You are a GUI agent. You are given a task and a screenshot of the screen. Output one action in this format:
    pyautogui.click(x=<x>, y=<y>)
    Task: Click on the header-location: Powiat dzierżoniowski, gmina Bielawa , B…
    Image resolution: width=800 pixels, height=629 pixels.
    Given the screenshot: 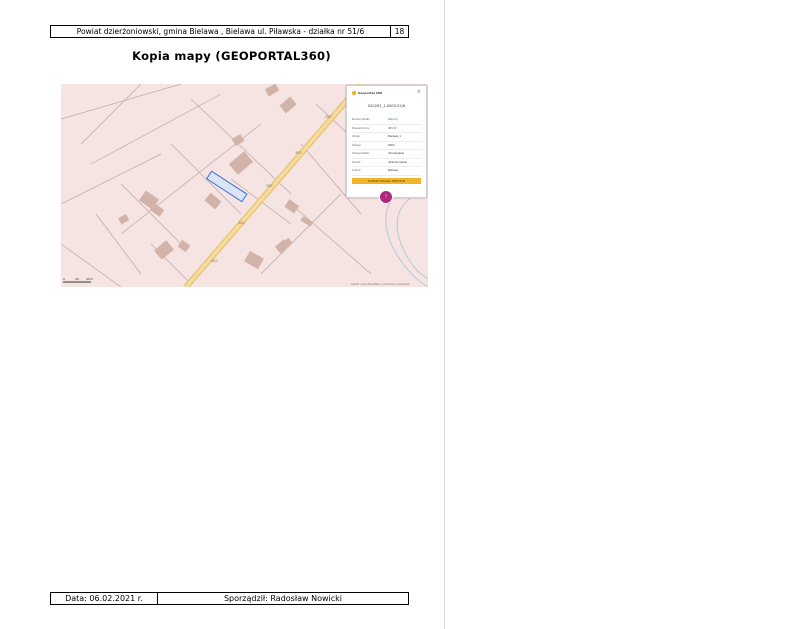 What is the action you would take?
    pyautogui.click(x=221, y=31)
    